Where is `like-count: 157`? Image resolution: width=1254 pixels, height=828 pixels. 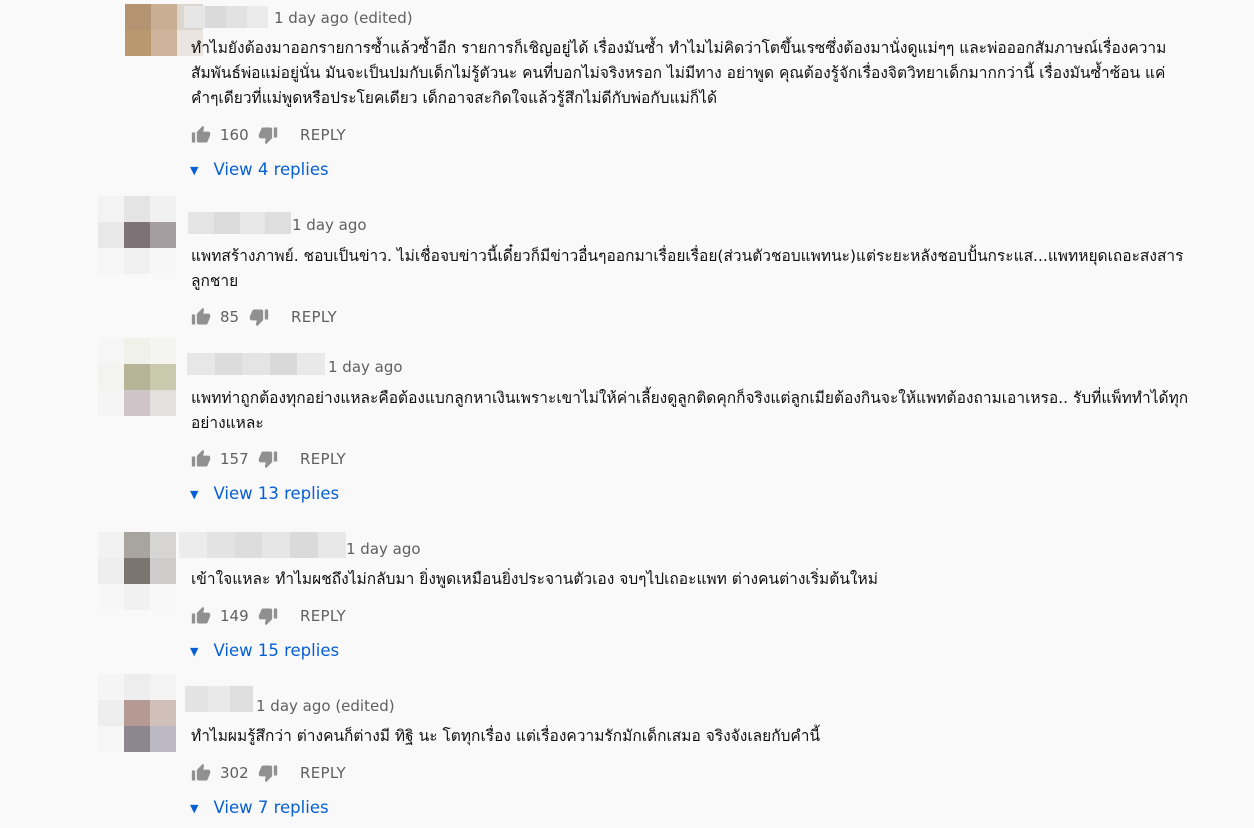
like-count: 157 is located at coordinates (234, 459).